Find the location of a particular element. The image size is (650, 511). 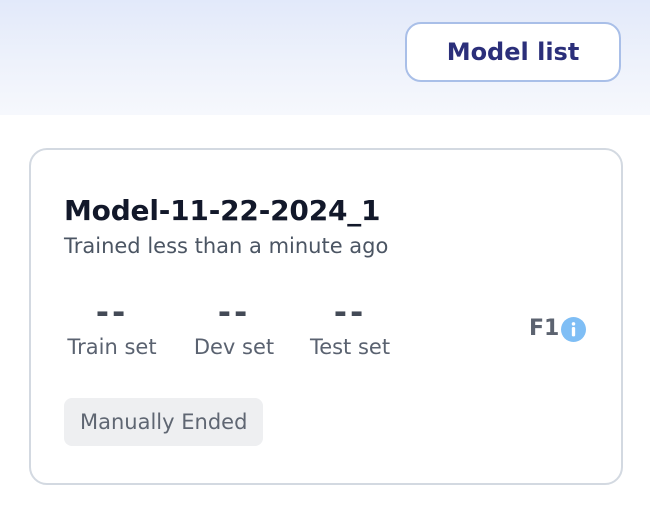

metric-label: Test set is located at coordinates (350, 347).